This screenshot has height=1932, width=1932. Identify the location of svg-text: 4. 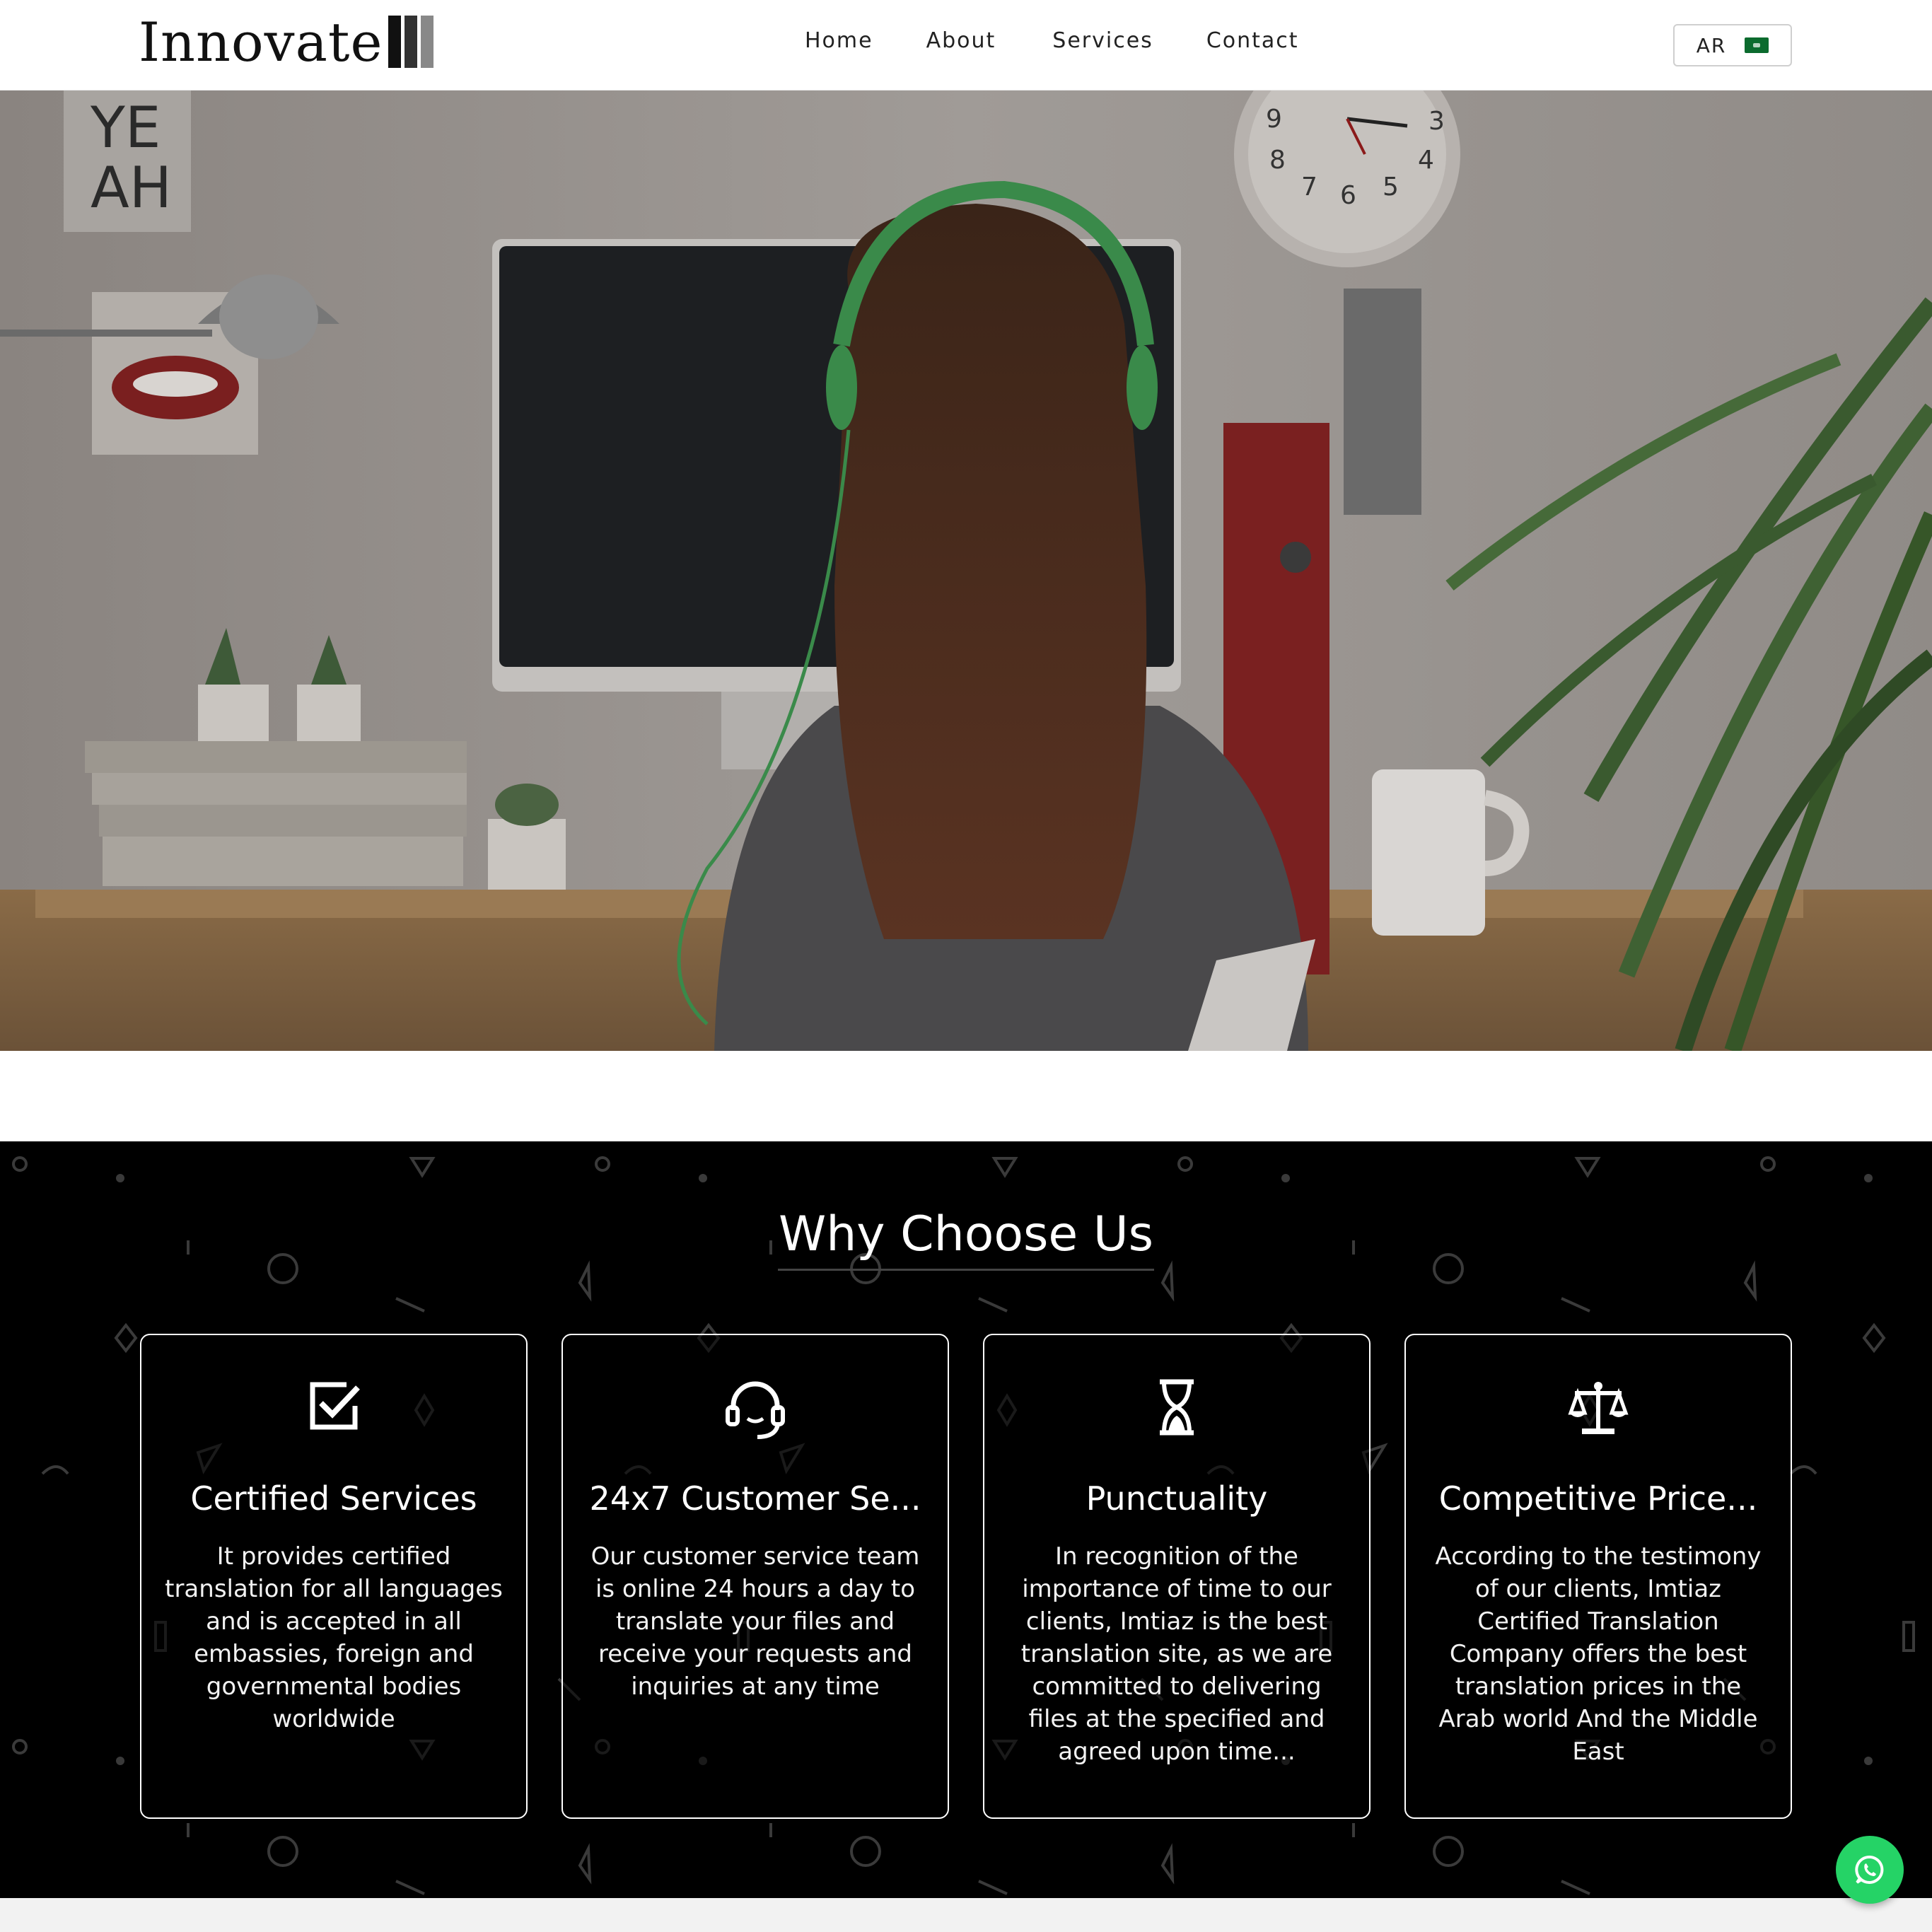
(1426, 160).